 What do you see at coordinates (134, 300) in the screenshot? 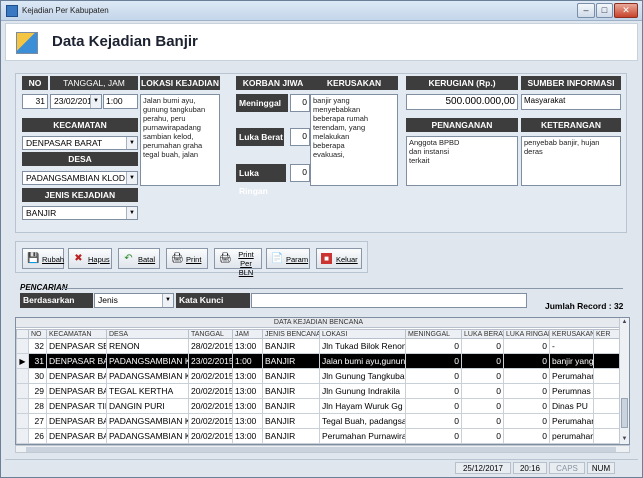
I see `berdasarkan-select: Jenis ▼` at bounding box center [134, 300].